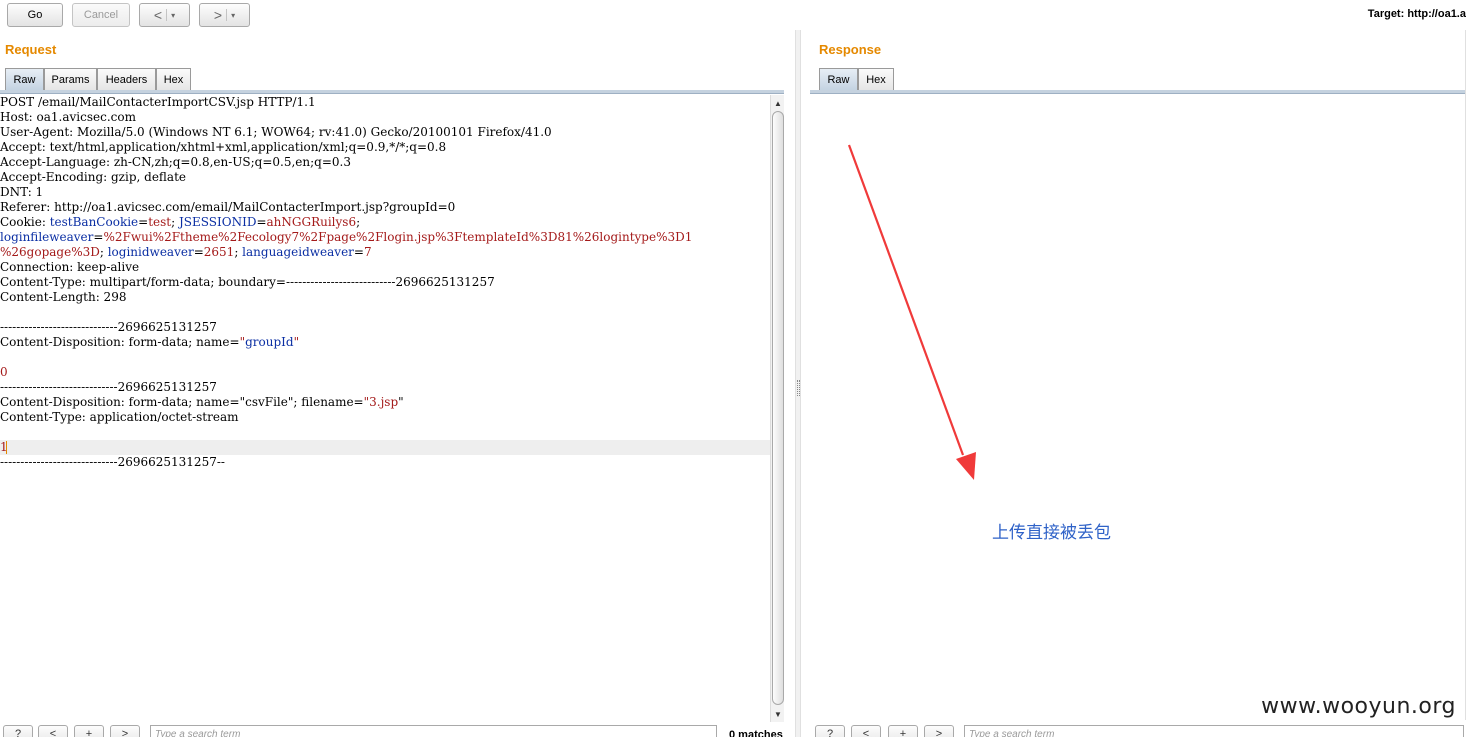  I want to click on request-search-input: Type a search term, so click(433, 731).